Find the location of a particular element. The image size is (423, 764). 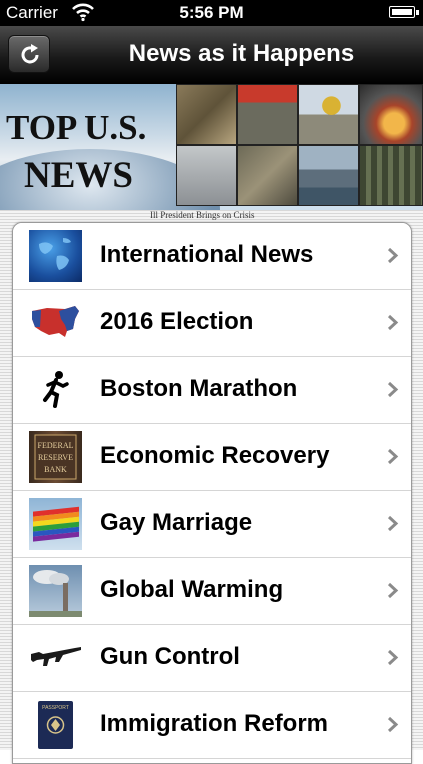

navigation-bar: News as it Happens is located at coordinates (211, 55).